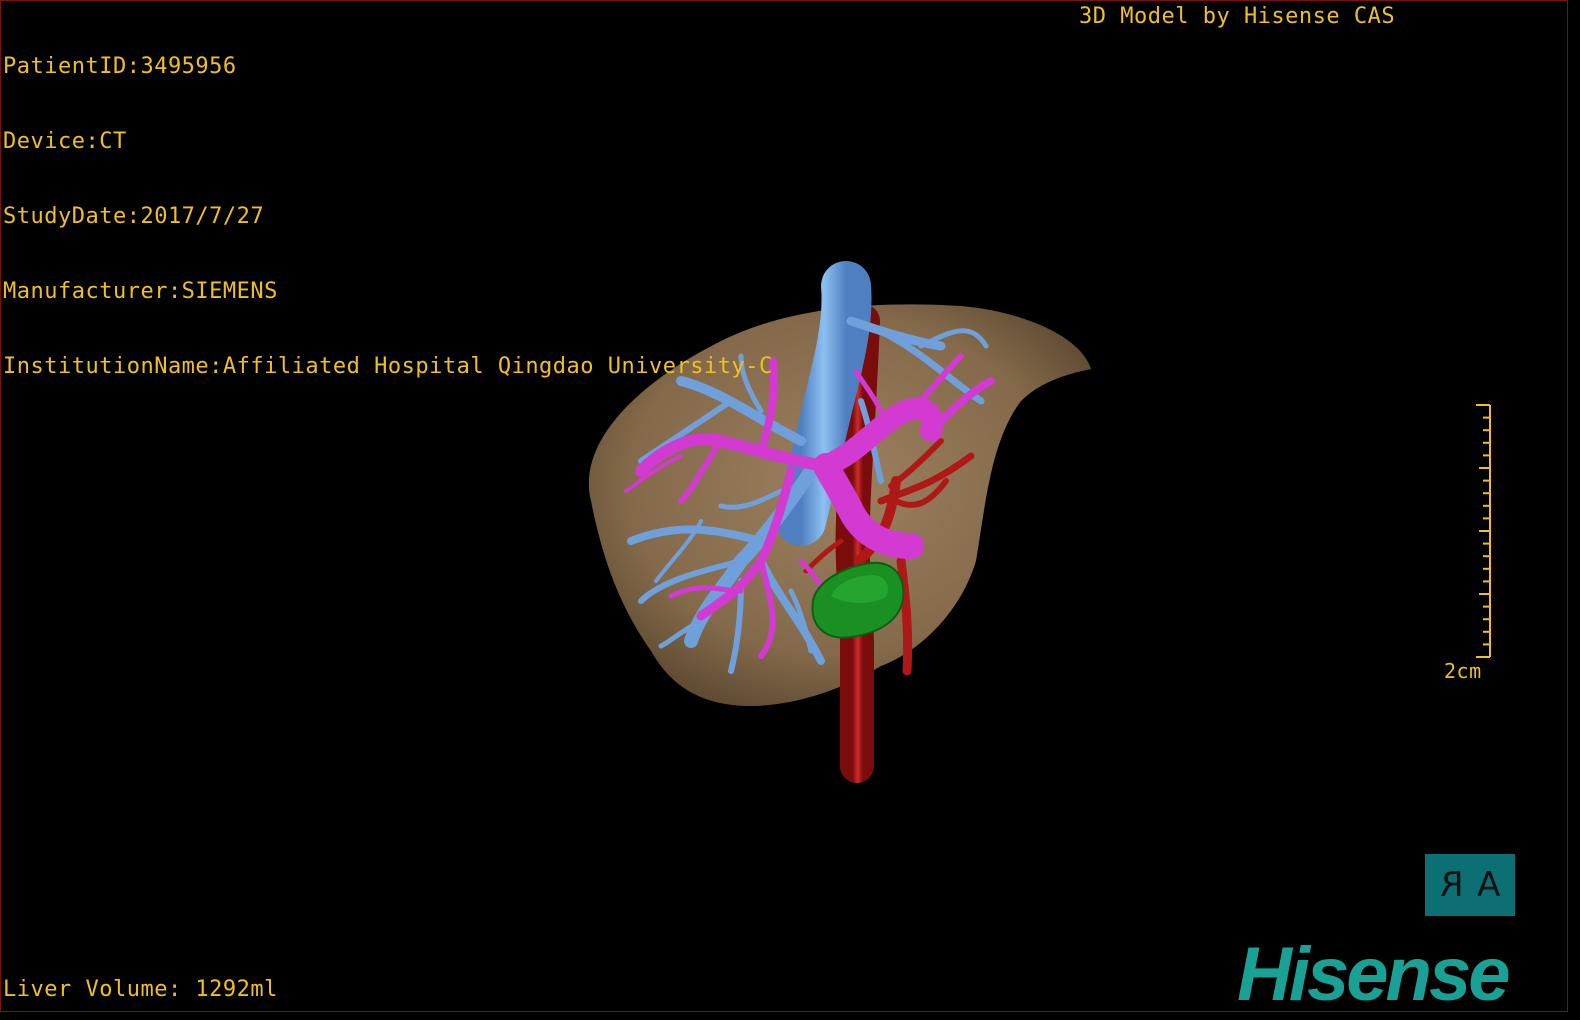 The image size is (1580, 1020). I want to click on orientation-face-anterior: A, so click(1488, 885).